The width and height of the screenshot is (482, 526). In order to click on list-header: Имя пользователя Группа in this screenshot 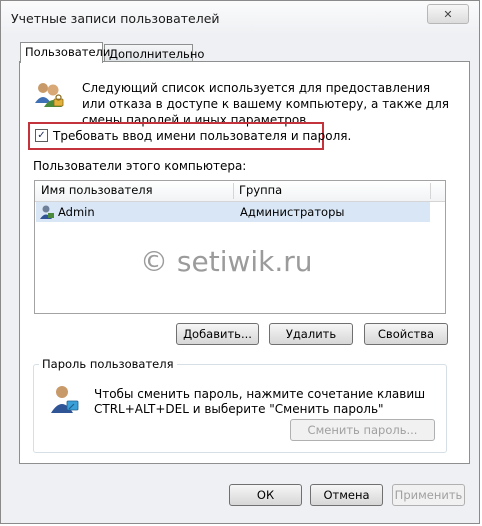, I will do `click(240, 191)`.